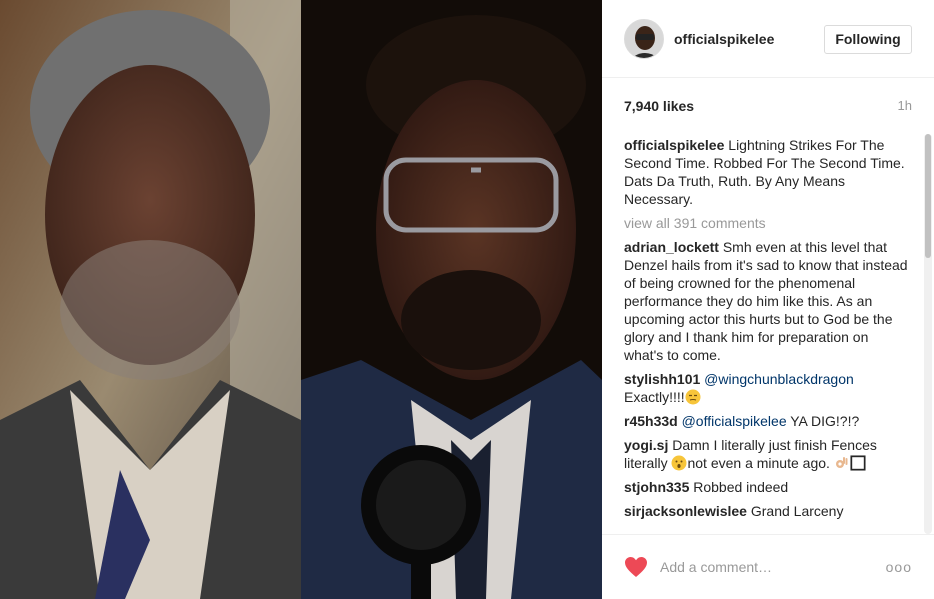 This screenshot has width=934, height=599. I want to click on ok-hand-icon, so click(841, 462).